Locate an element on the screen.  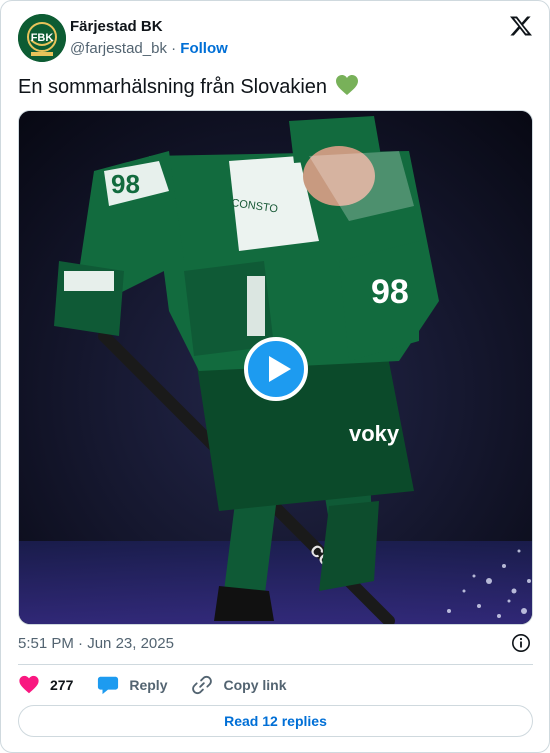
info-icon is located at coordinates (521, 643).